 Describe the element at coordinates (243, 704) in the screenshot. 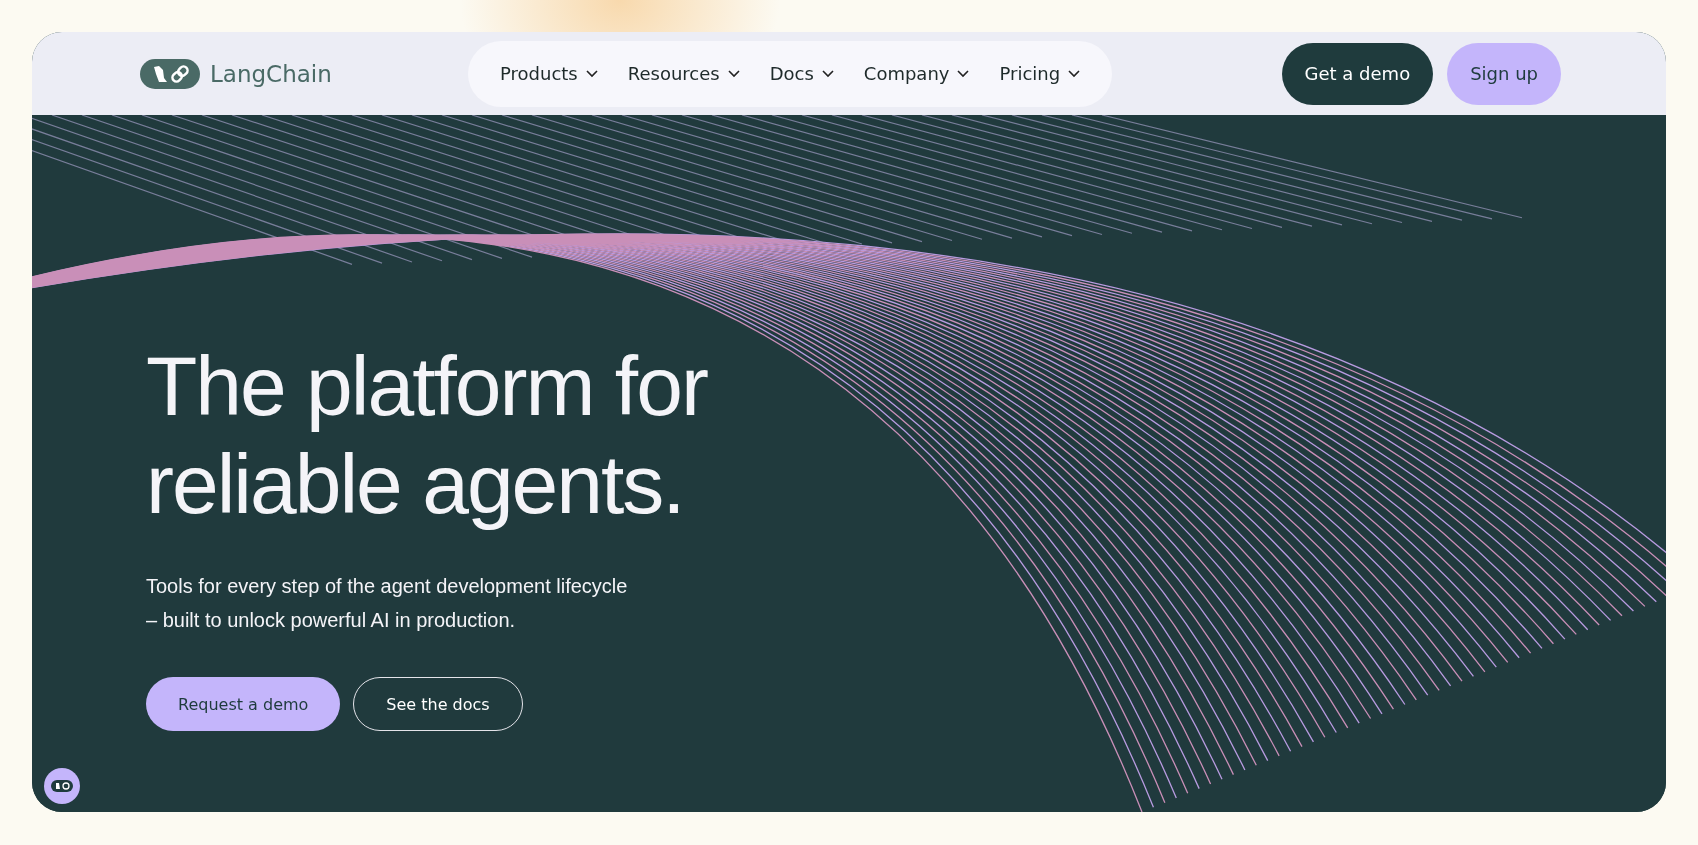

I see `request-demo-button: Request a demo` at that location.